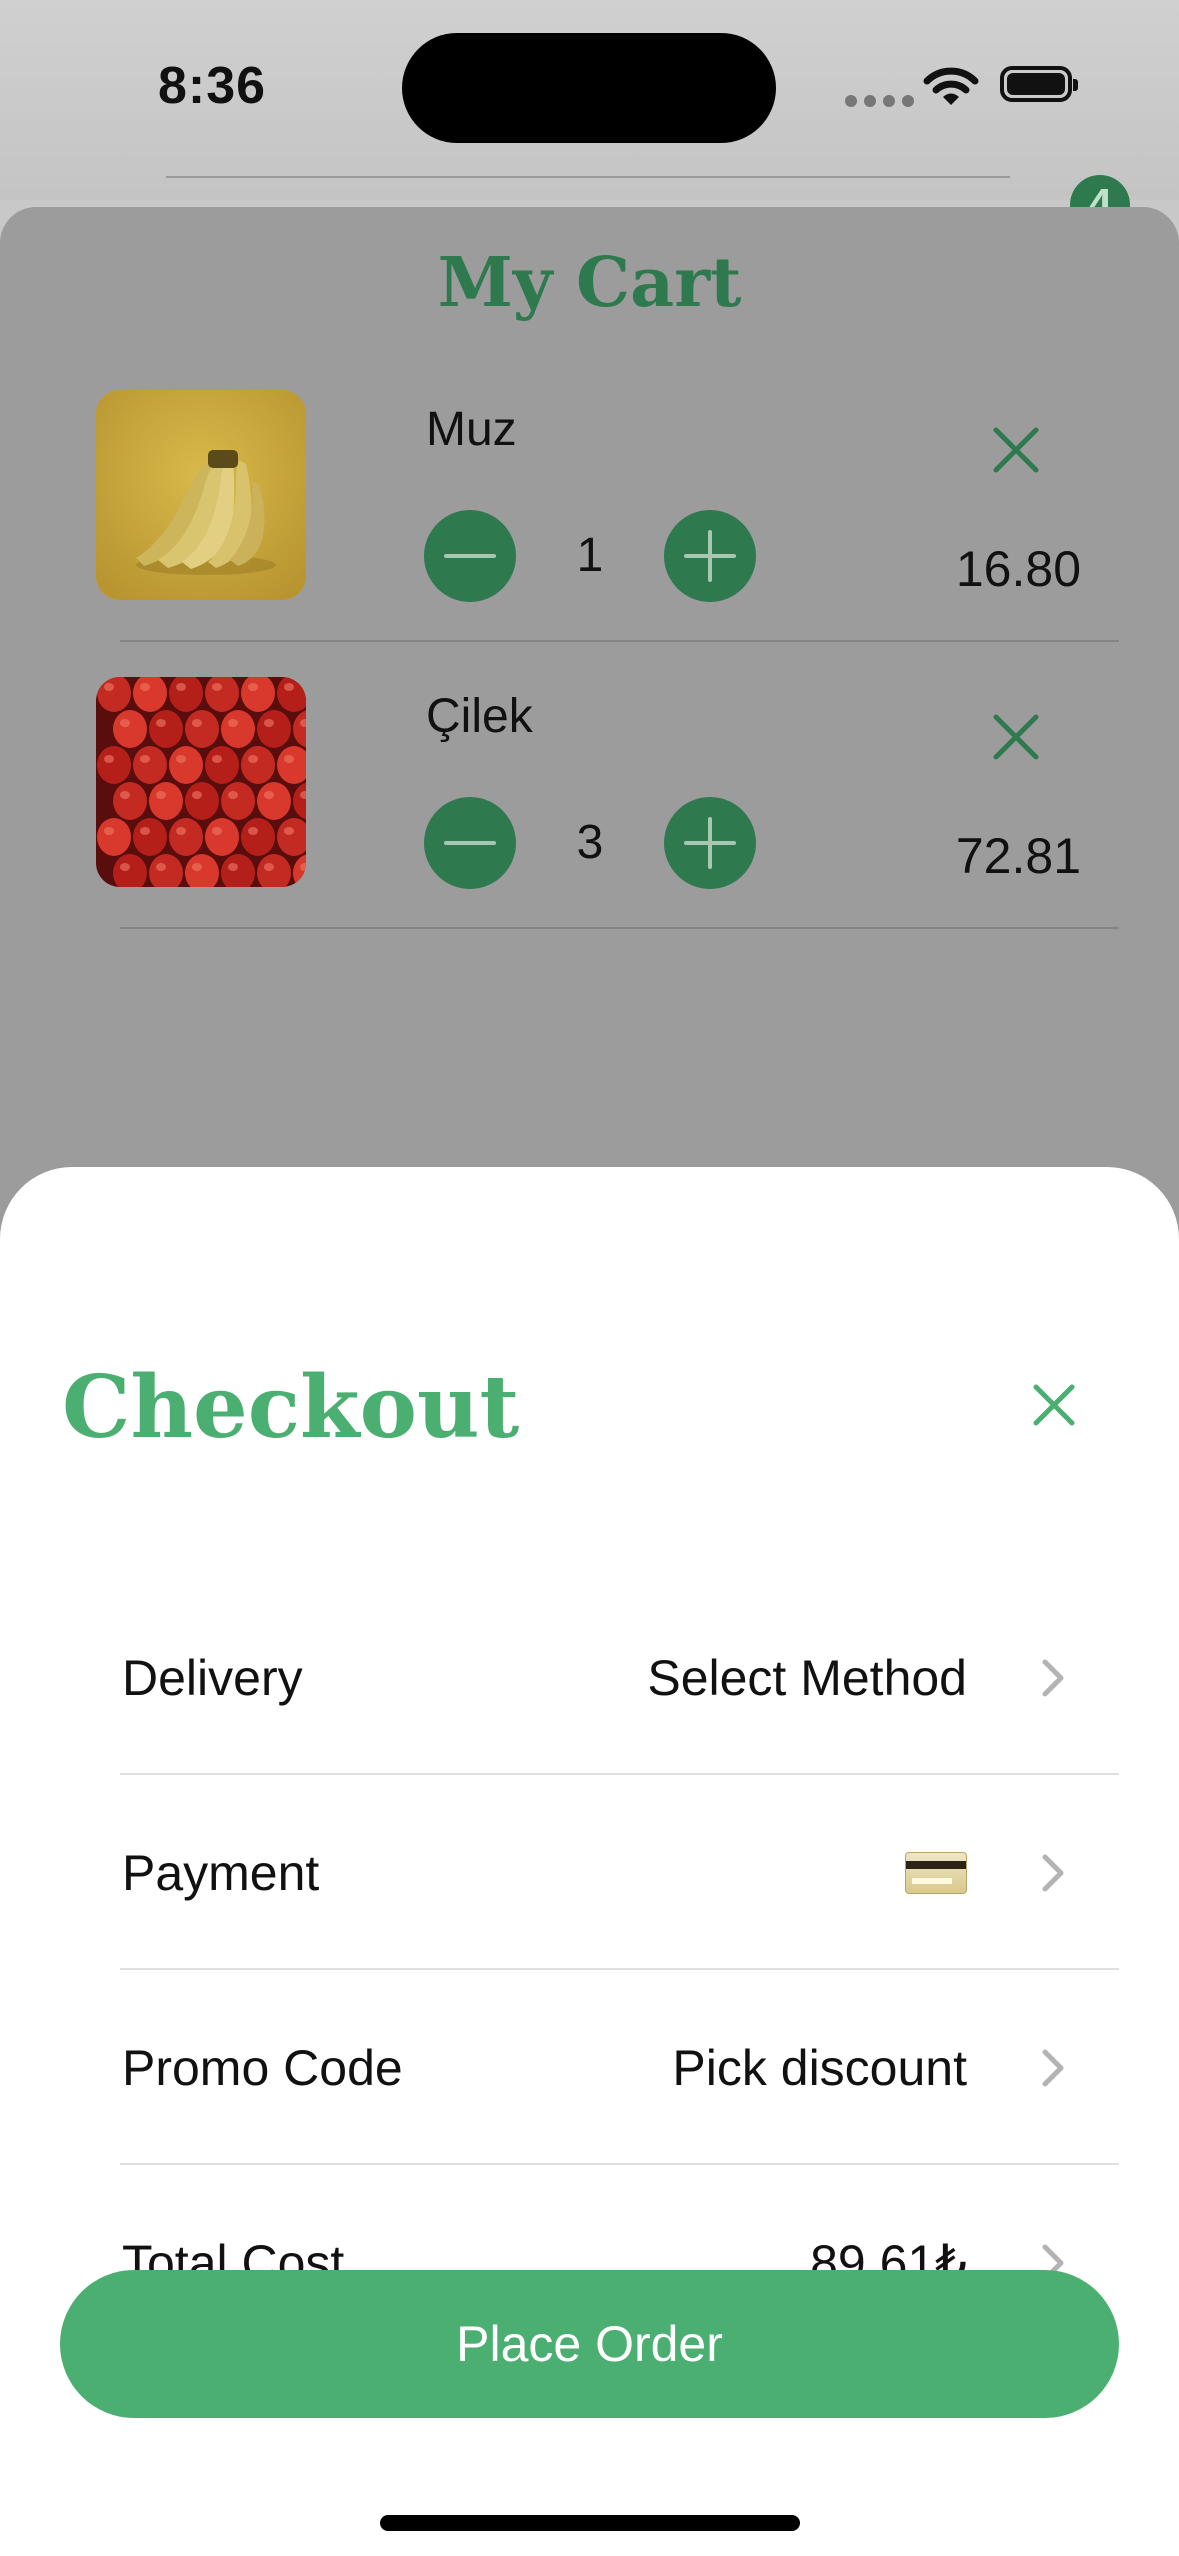 The width and height of the screenshot is (1179, 2556). I want to click on strawberry-image, so click(201, 782).